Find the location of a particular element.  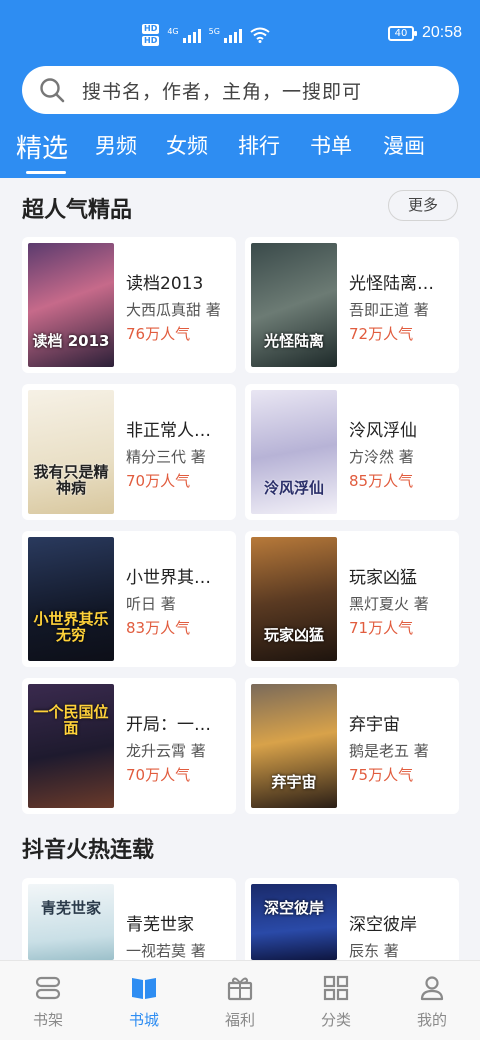

book-cover: 弃宇宙 is located at coordinates (294, 746).